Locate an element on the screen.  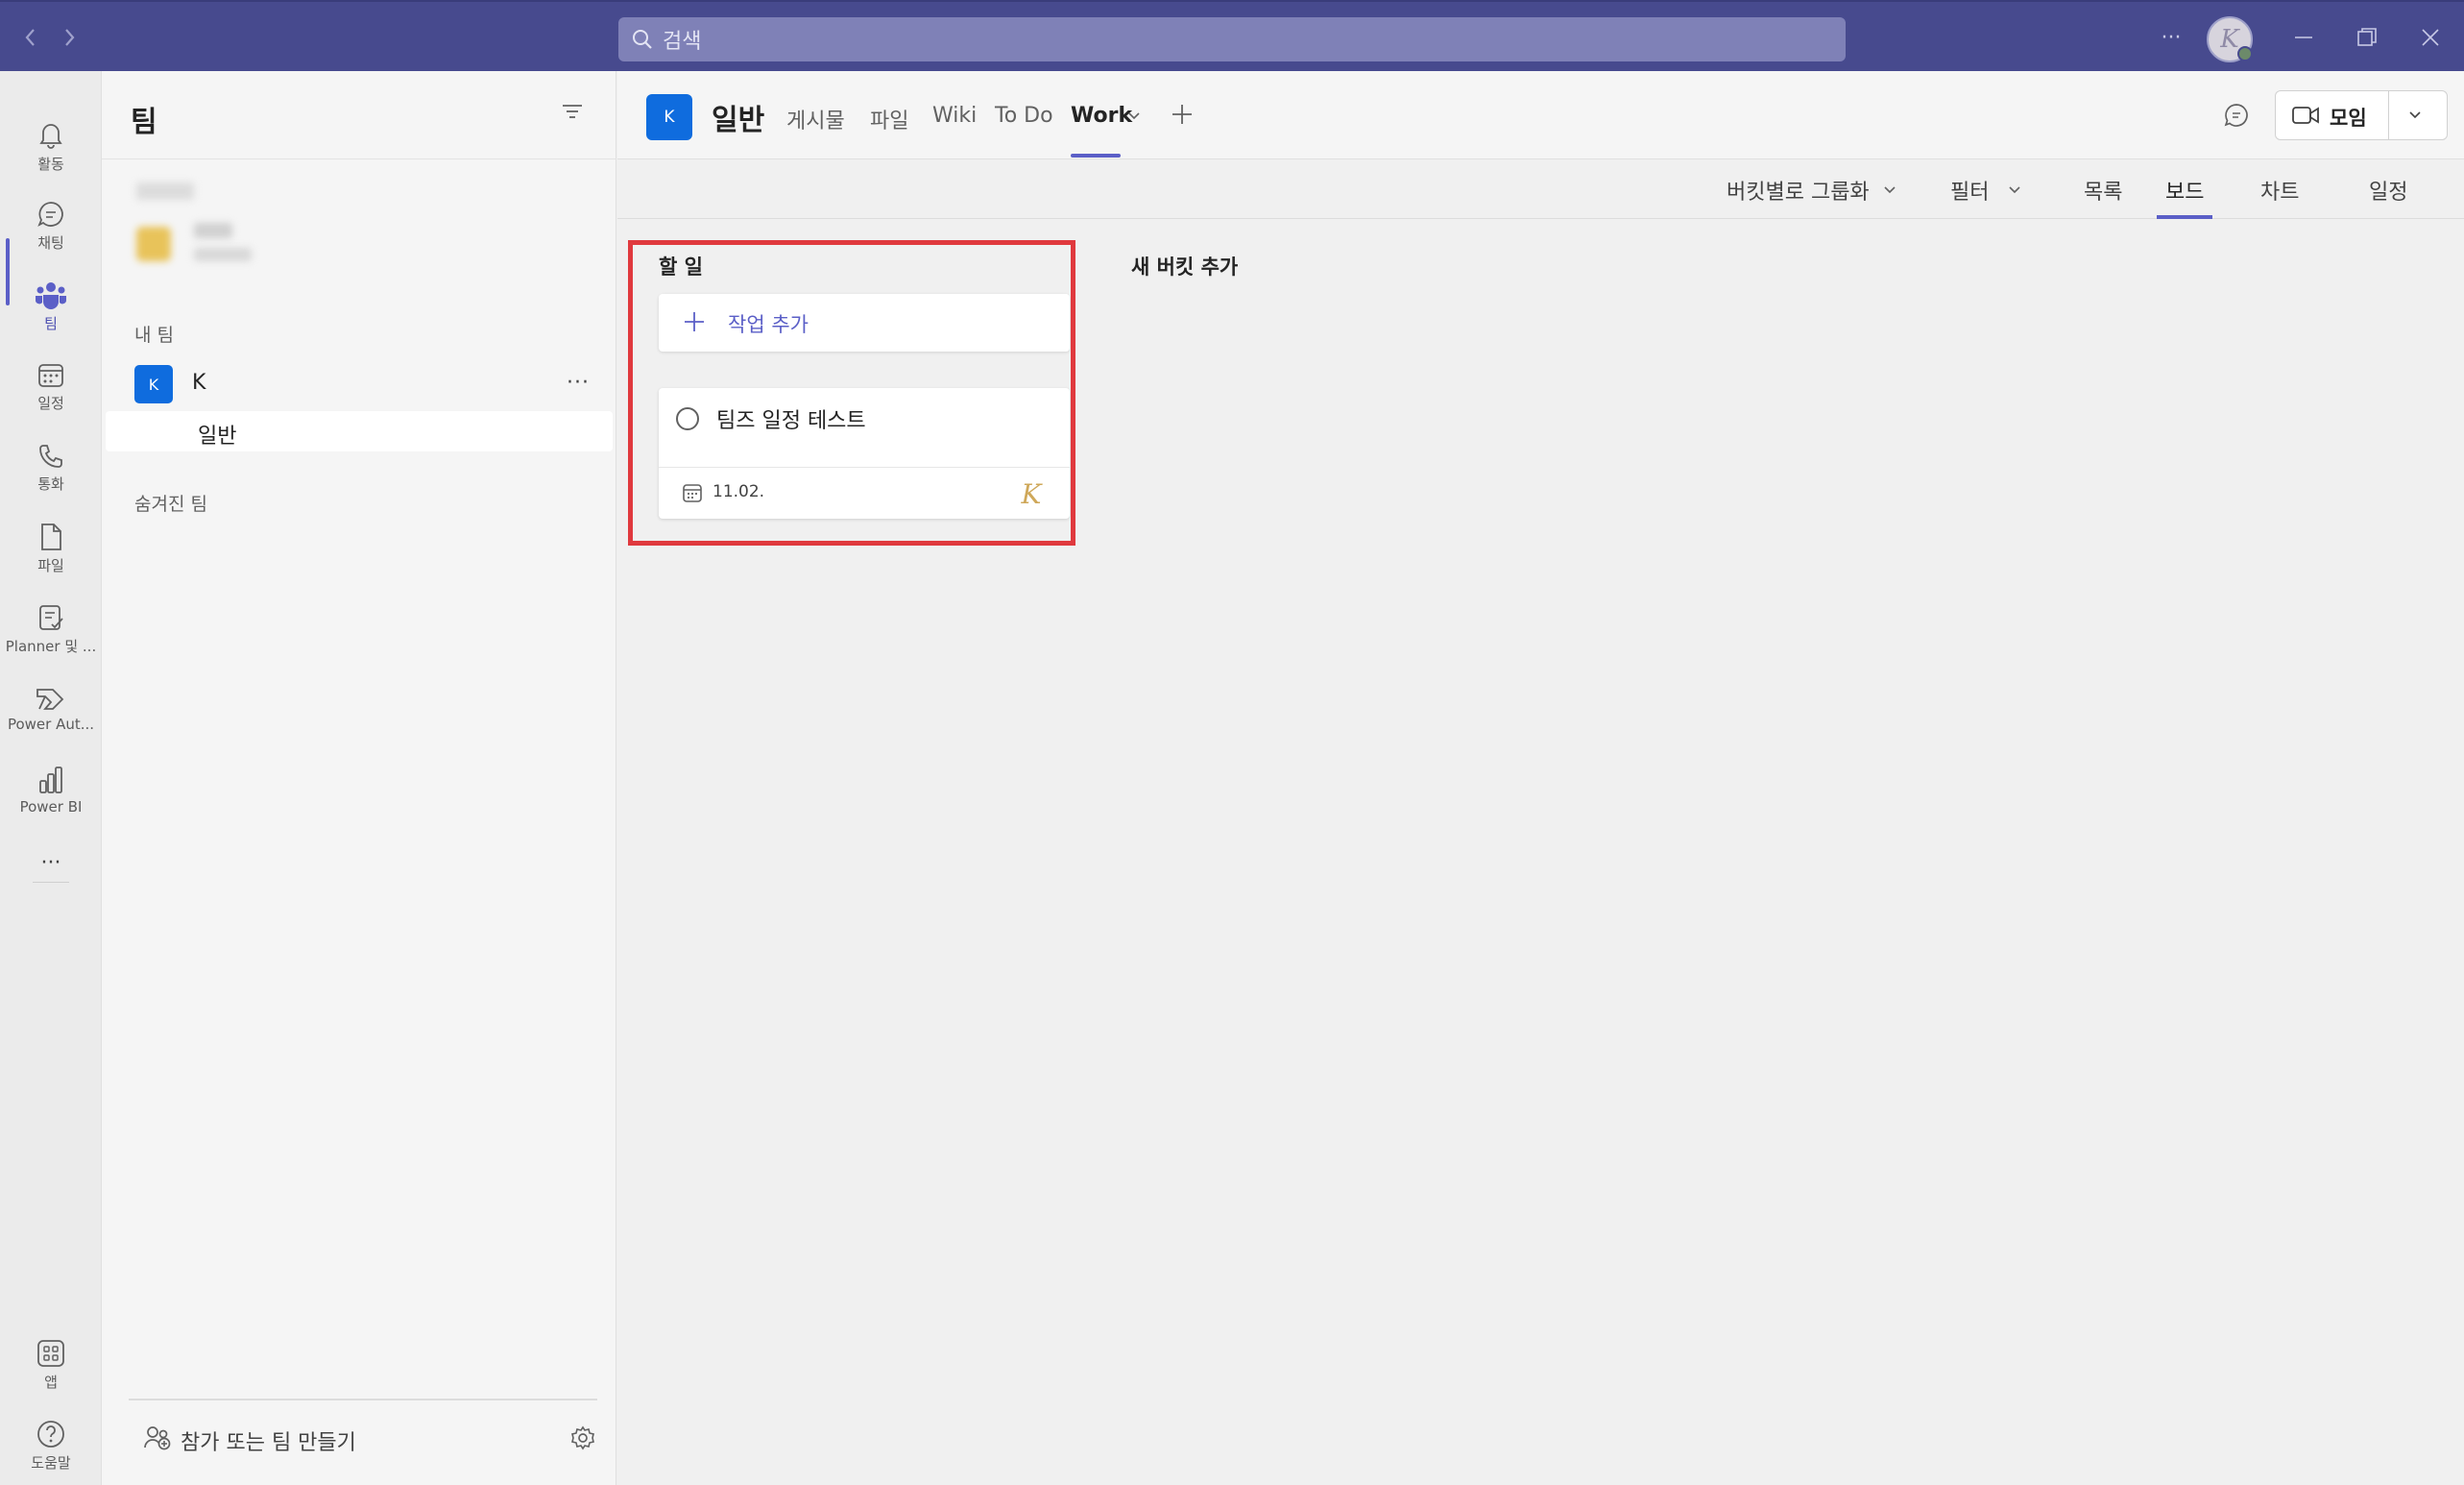
meet-options-chevron-icon is located at coordinates (2415, 115).